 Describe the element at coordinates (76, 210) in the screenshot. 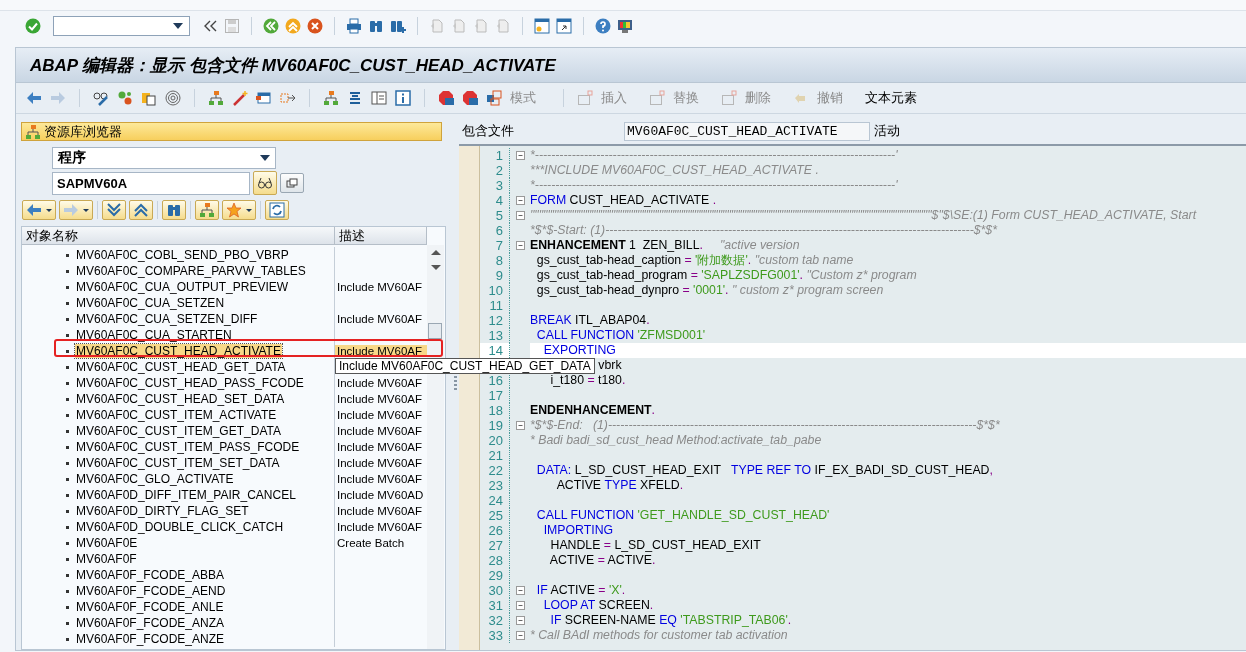

I see `forward-button` at that location.